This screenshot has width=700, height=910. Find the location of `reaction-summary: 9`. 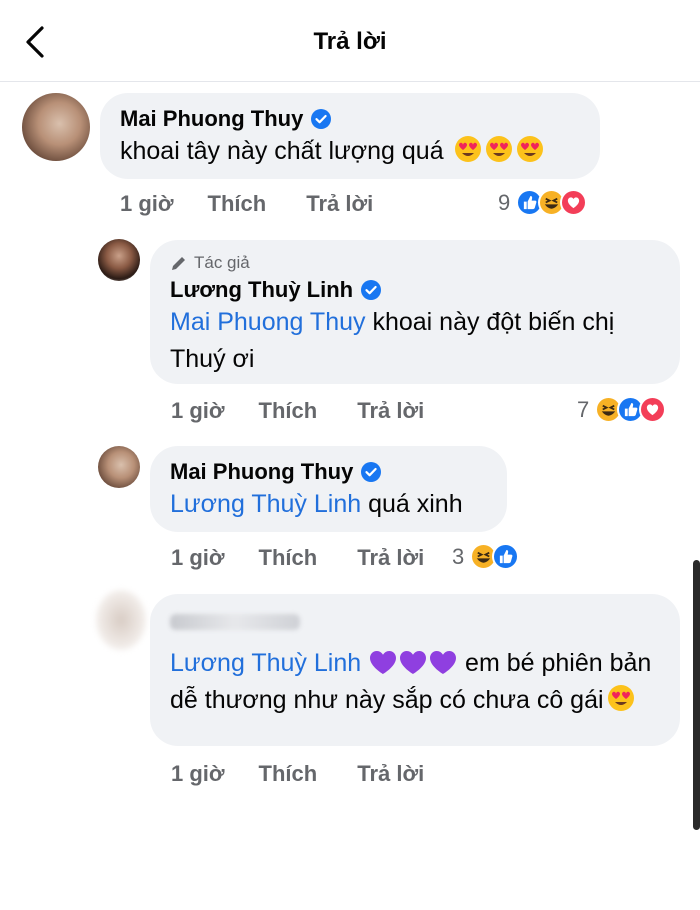

reaction-summary: 9 is located at coordinates (543, 202).